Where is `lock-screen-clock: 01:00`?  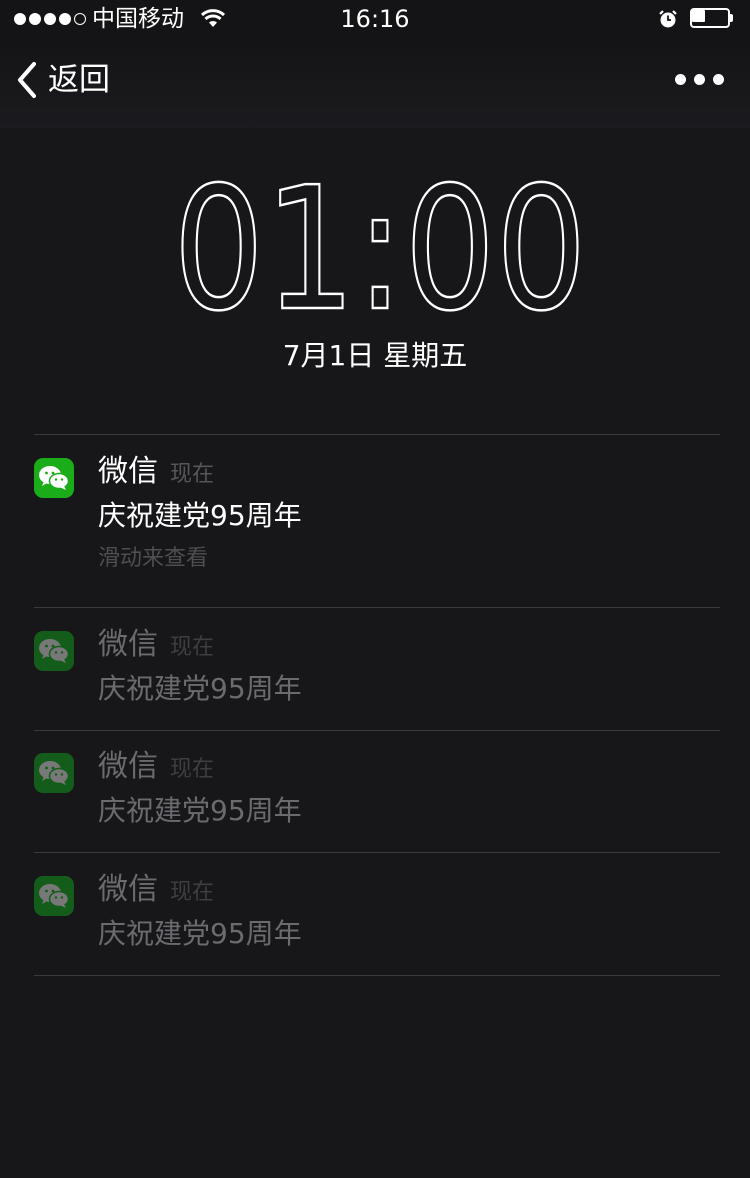 lock-screen-clock: 01:00 is located at coordinates (380, 250).